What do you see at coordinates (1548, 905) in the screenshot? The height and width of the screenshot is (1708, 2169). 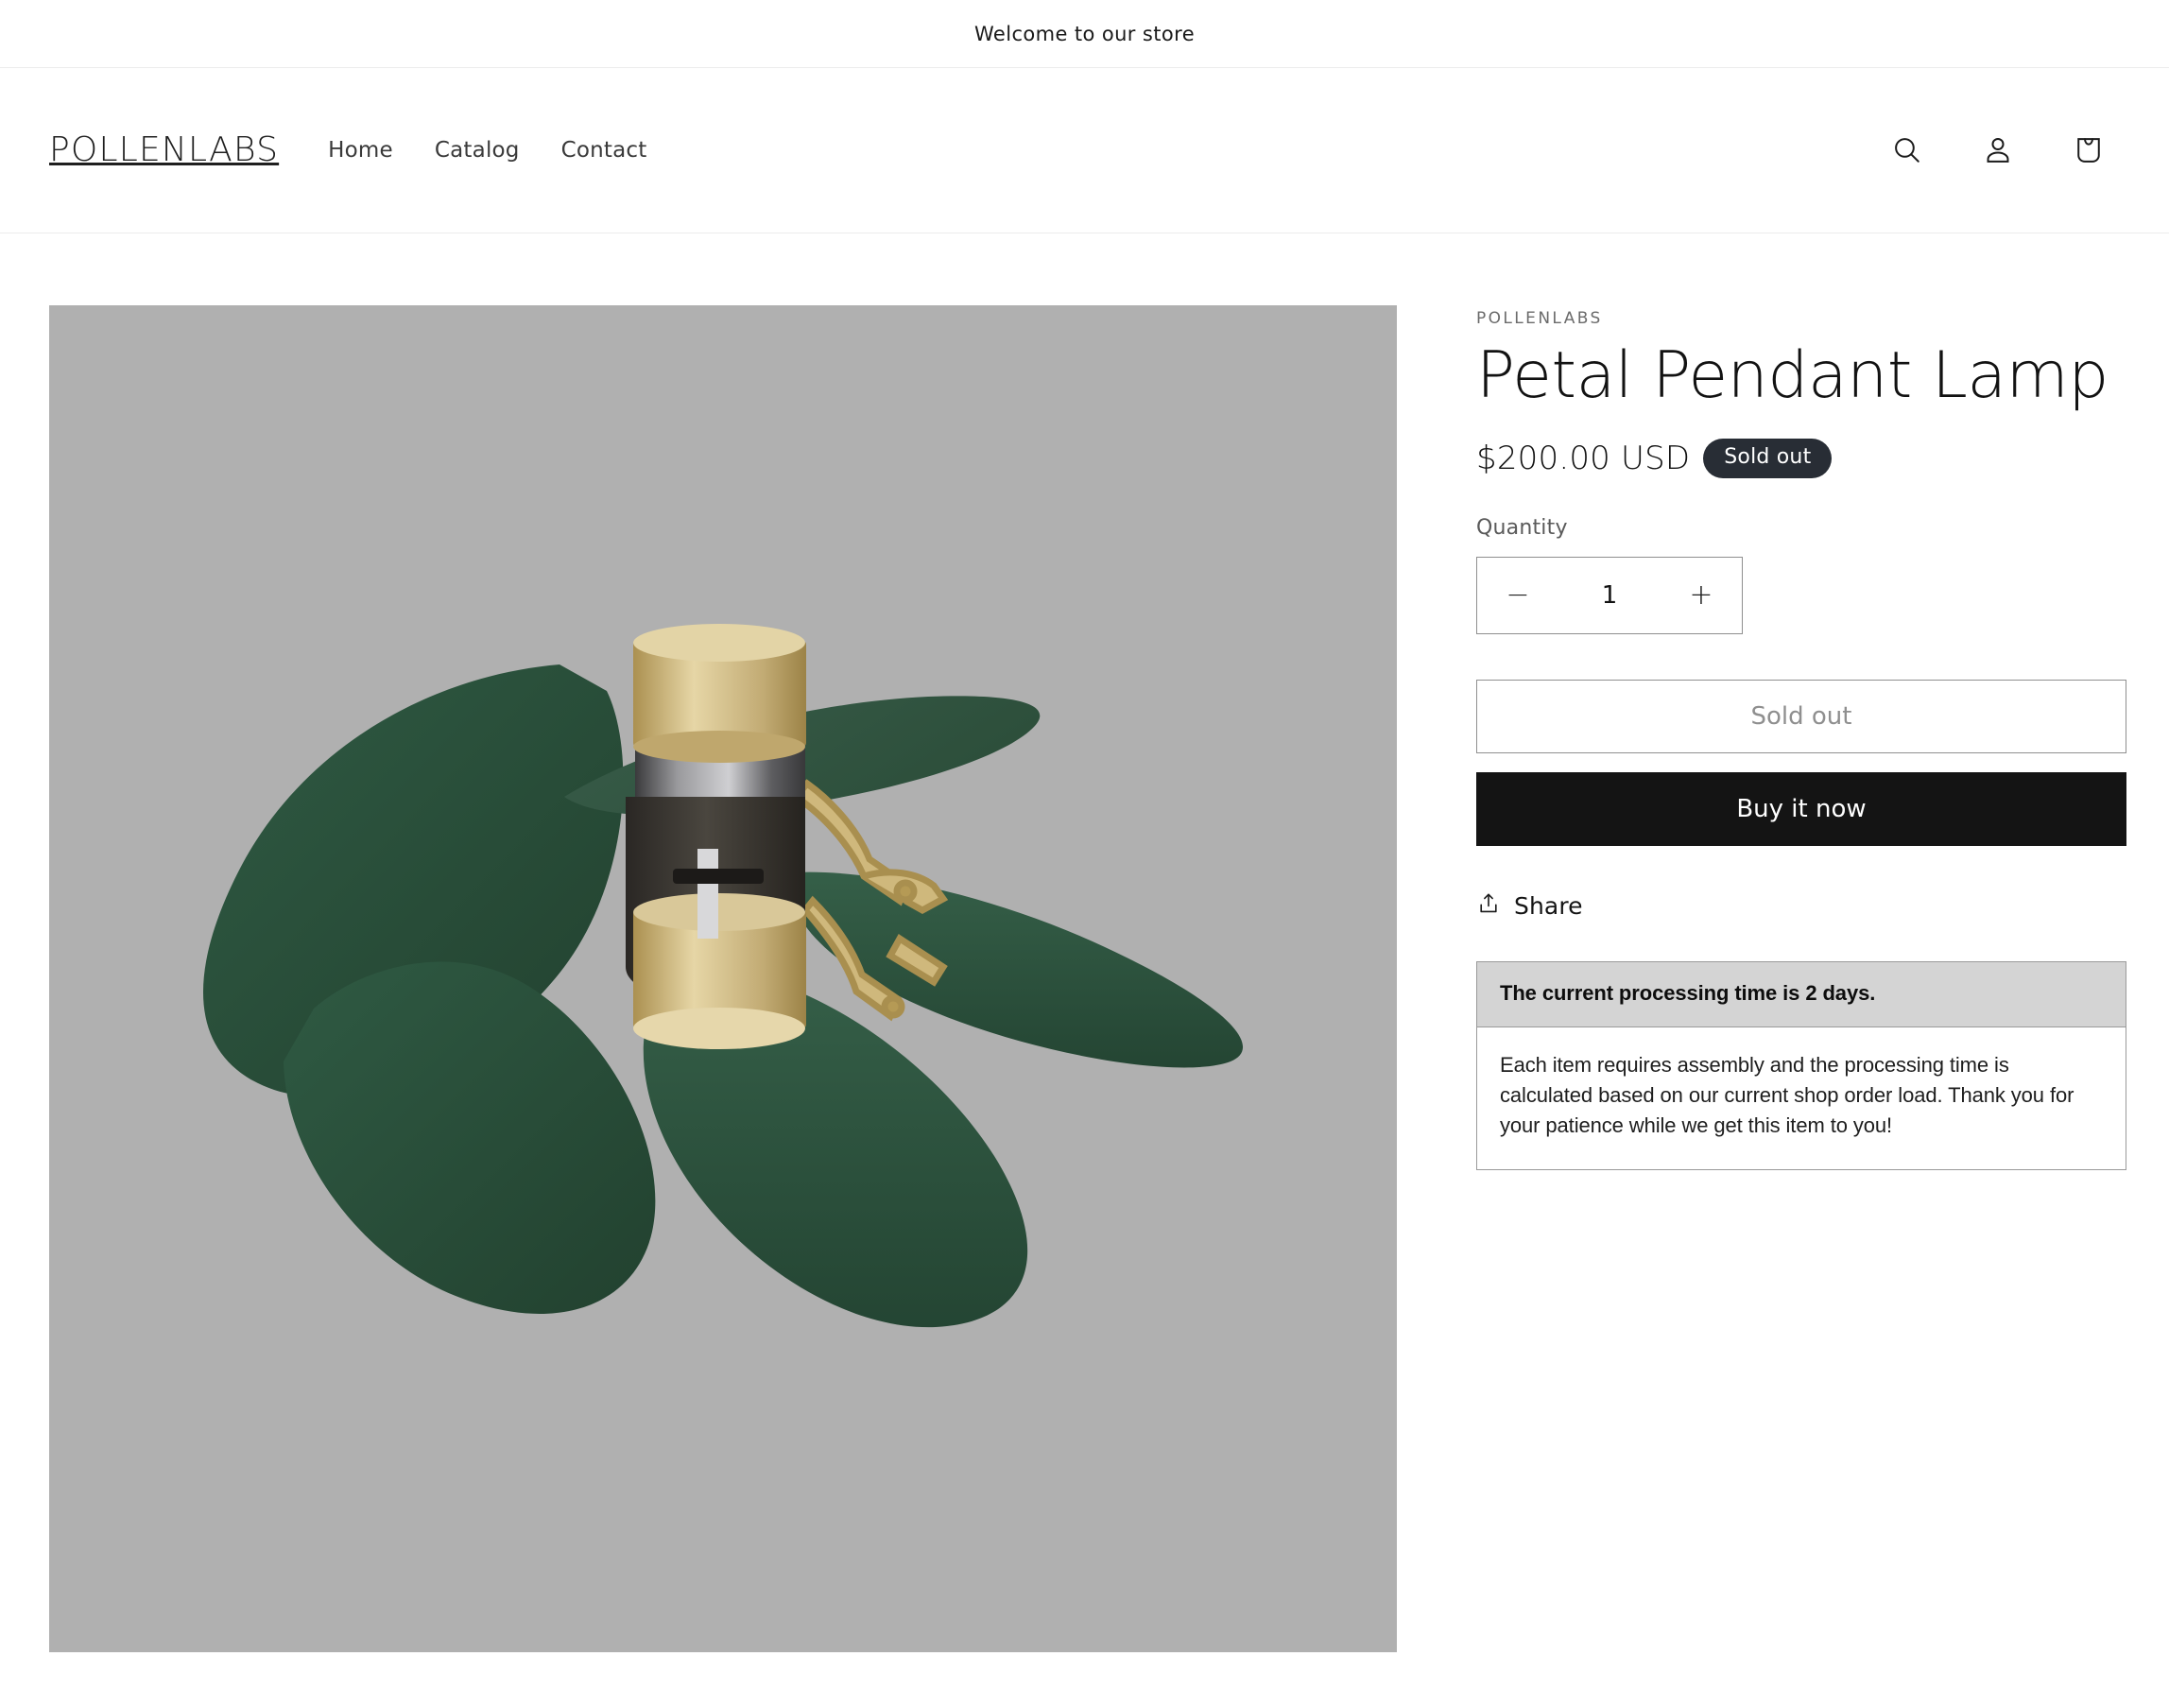 I see `share-label: Share` at bounding box center [1548, 905].